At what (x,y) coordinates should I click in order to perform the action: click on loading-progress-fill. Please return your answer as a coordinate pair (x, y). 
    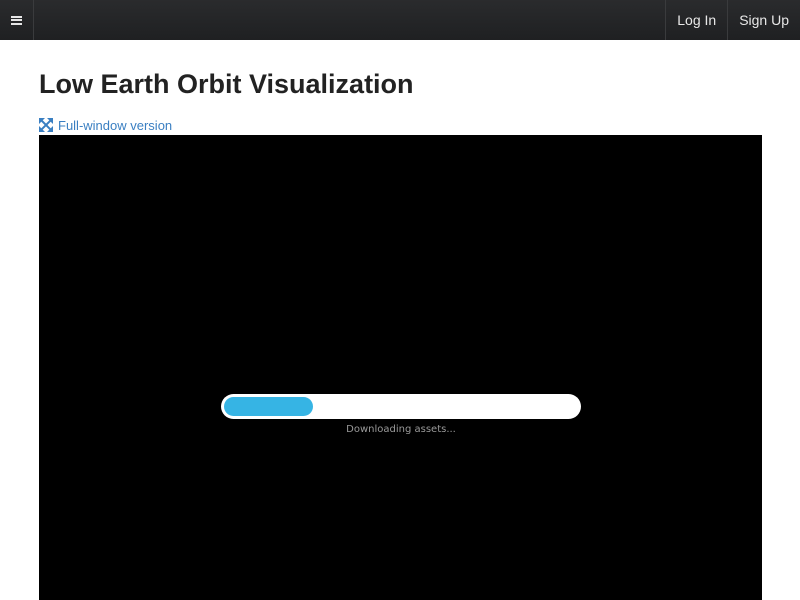
    Looking at the image, I should click on (268, 406).